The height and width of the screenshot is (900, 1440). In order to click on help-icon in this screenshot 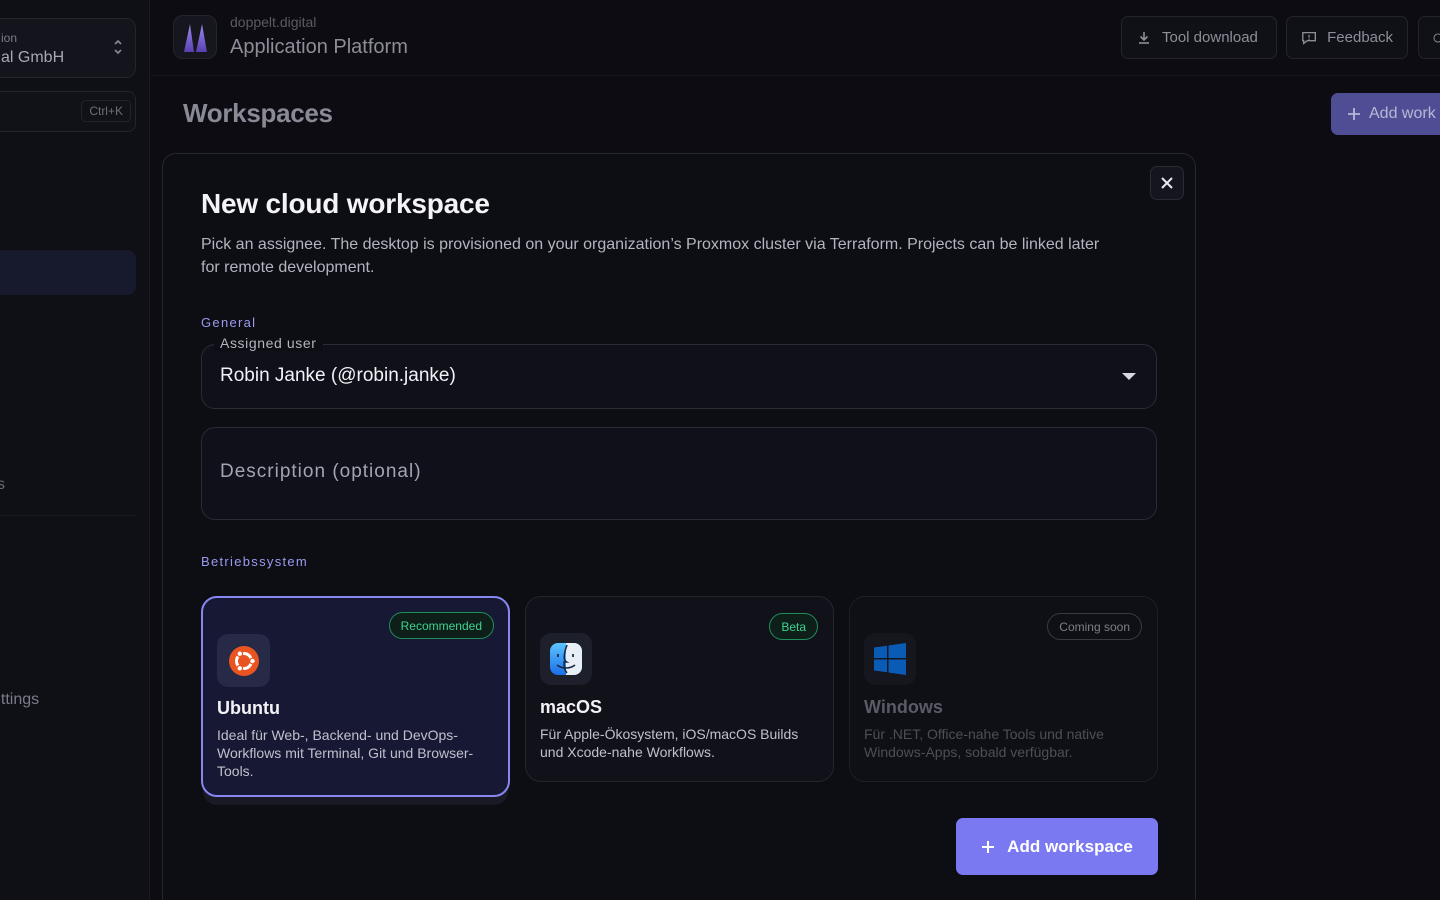, I will do `click(1436, 37)`.